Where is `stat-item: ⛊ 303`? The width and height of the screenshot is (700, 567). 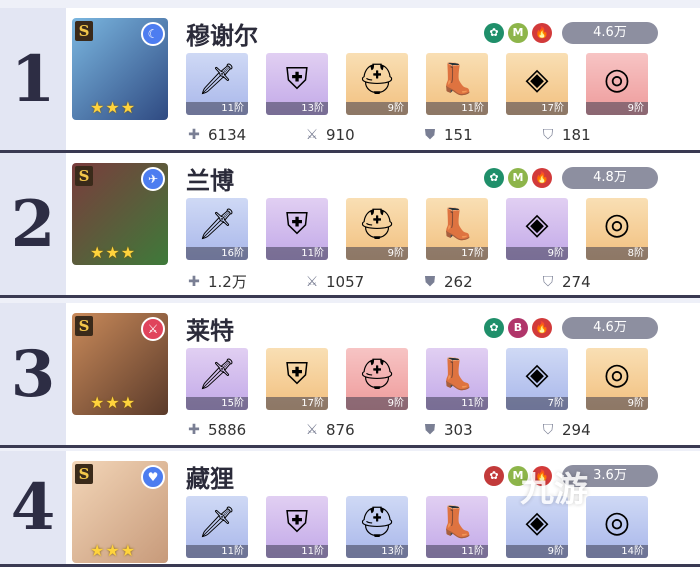 stat-item: ⛊ 303 is located at coordinates (481, 430).